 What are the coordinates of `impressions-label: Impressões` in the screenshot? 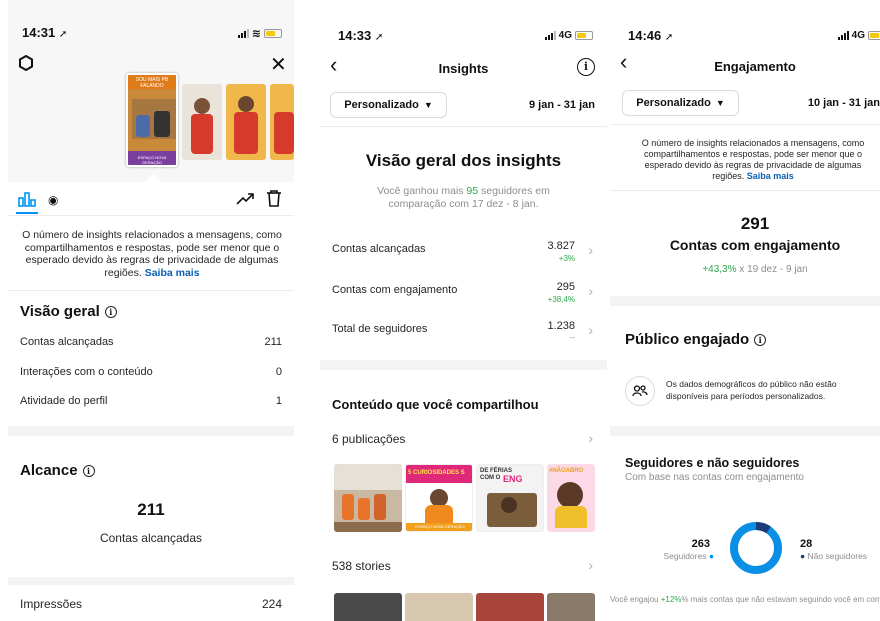 It's located at (51, 604).